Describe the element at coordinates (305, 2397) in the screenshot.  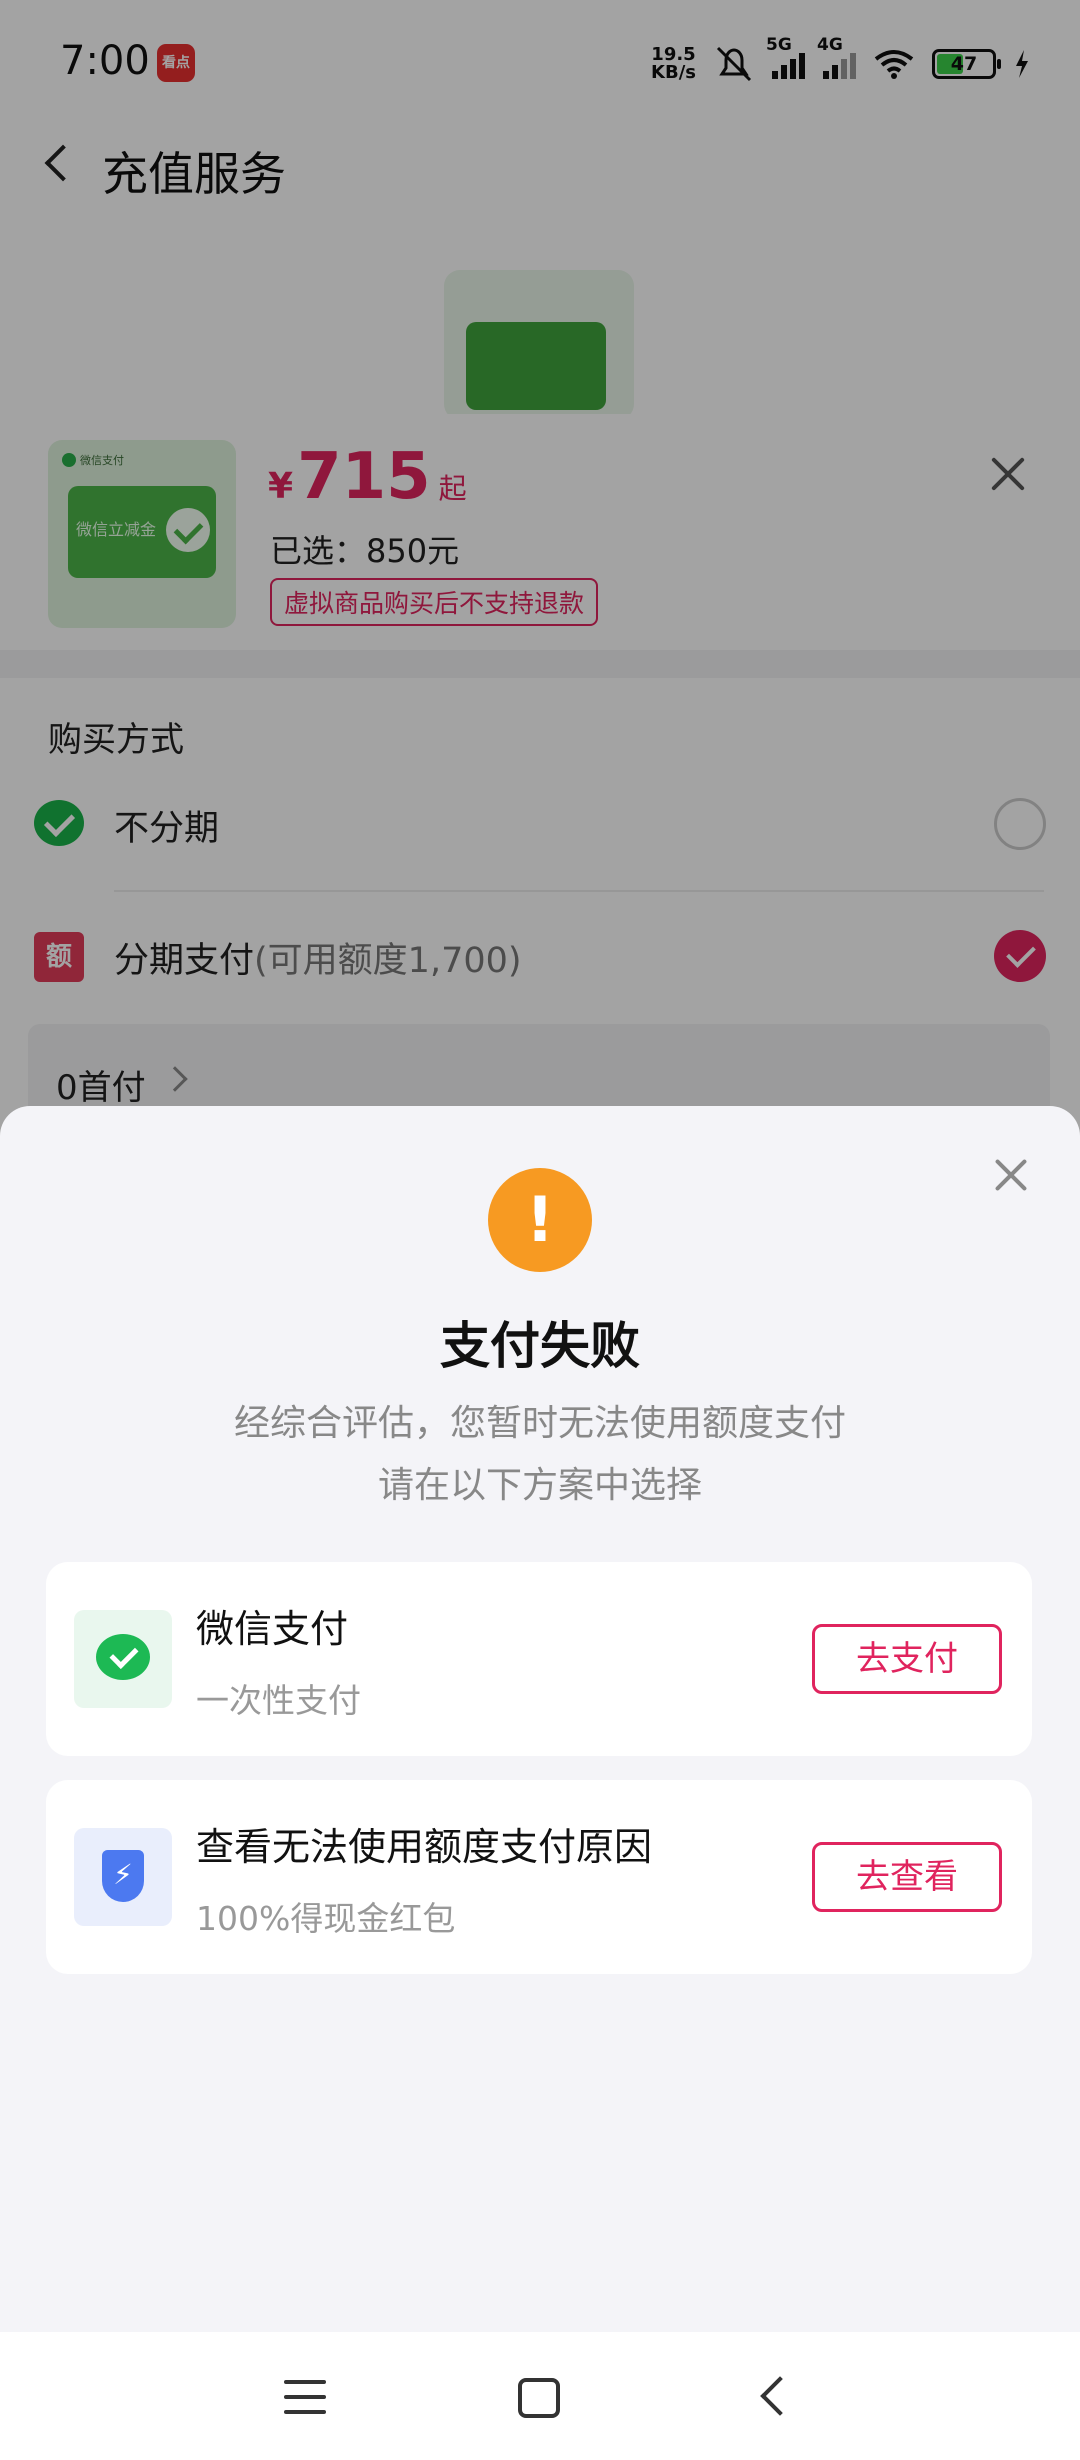
I see `menu-icon` at that location.